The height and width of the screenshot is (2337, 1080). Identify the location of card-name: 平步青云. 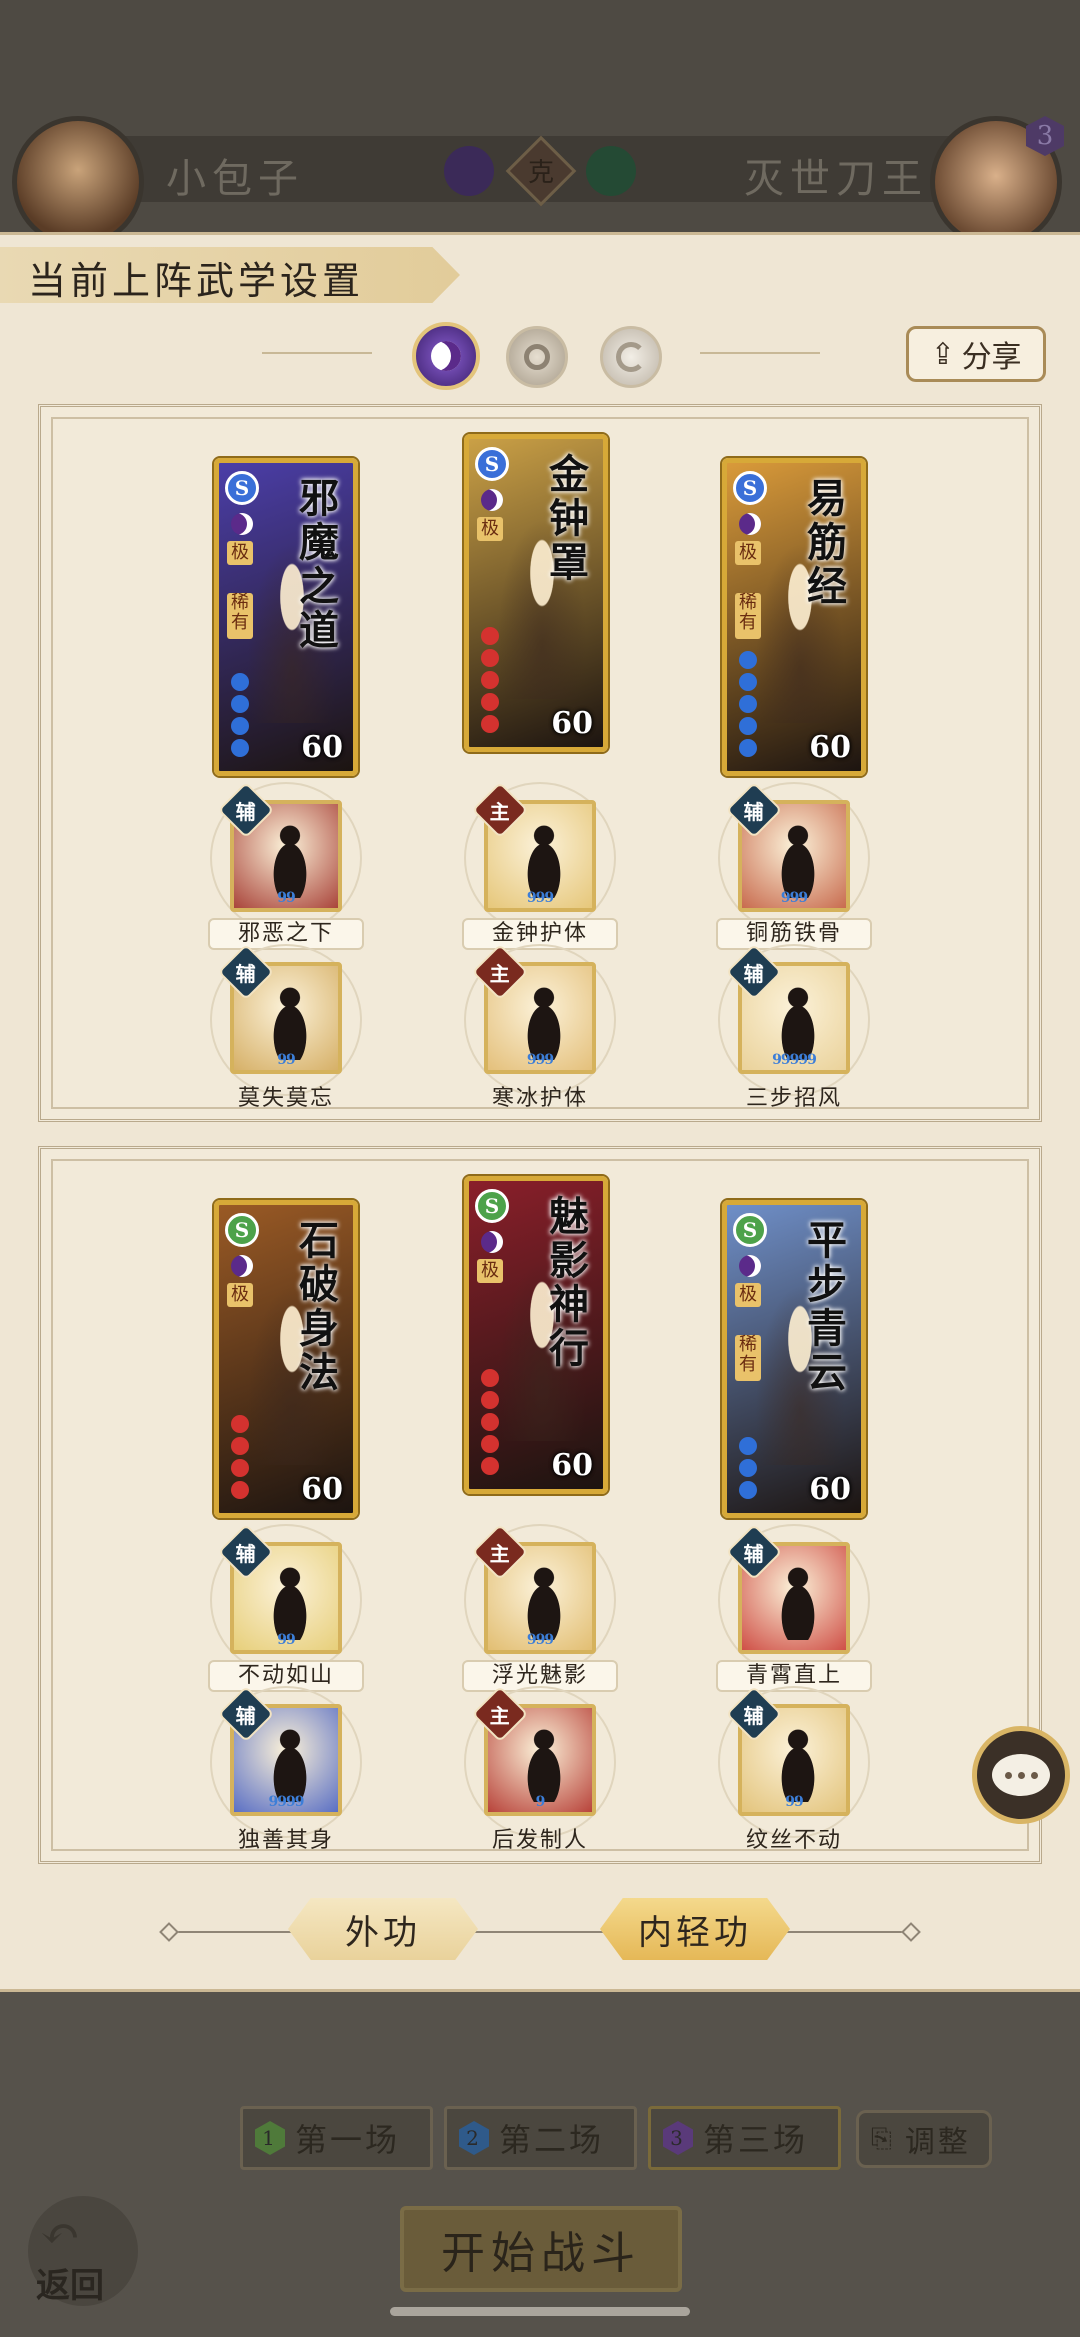
(827, 1306).